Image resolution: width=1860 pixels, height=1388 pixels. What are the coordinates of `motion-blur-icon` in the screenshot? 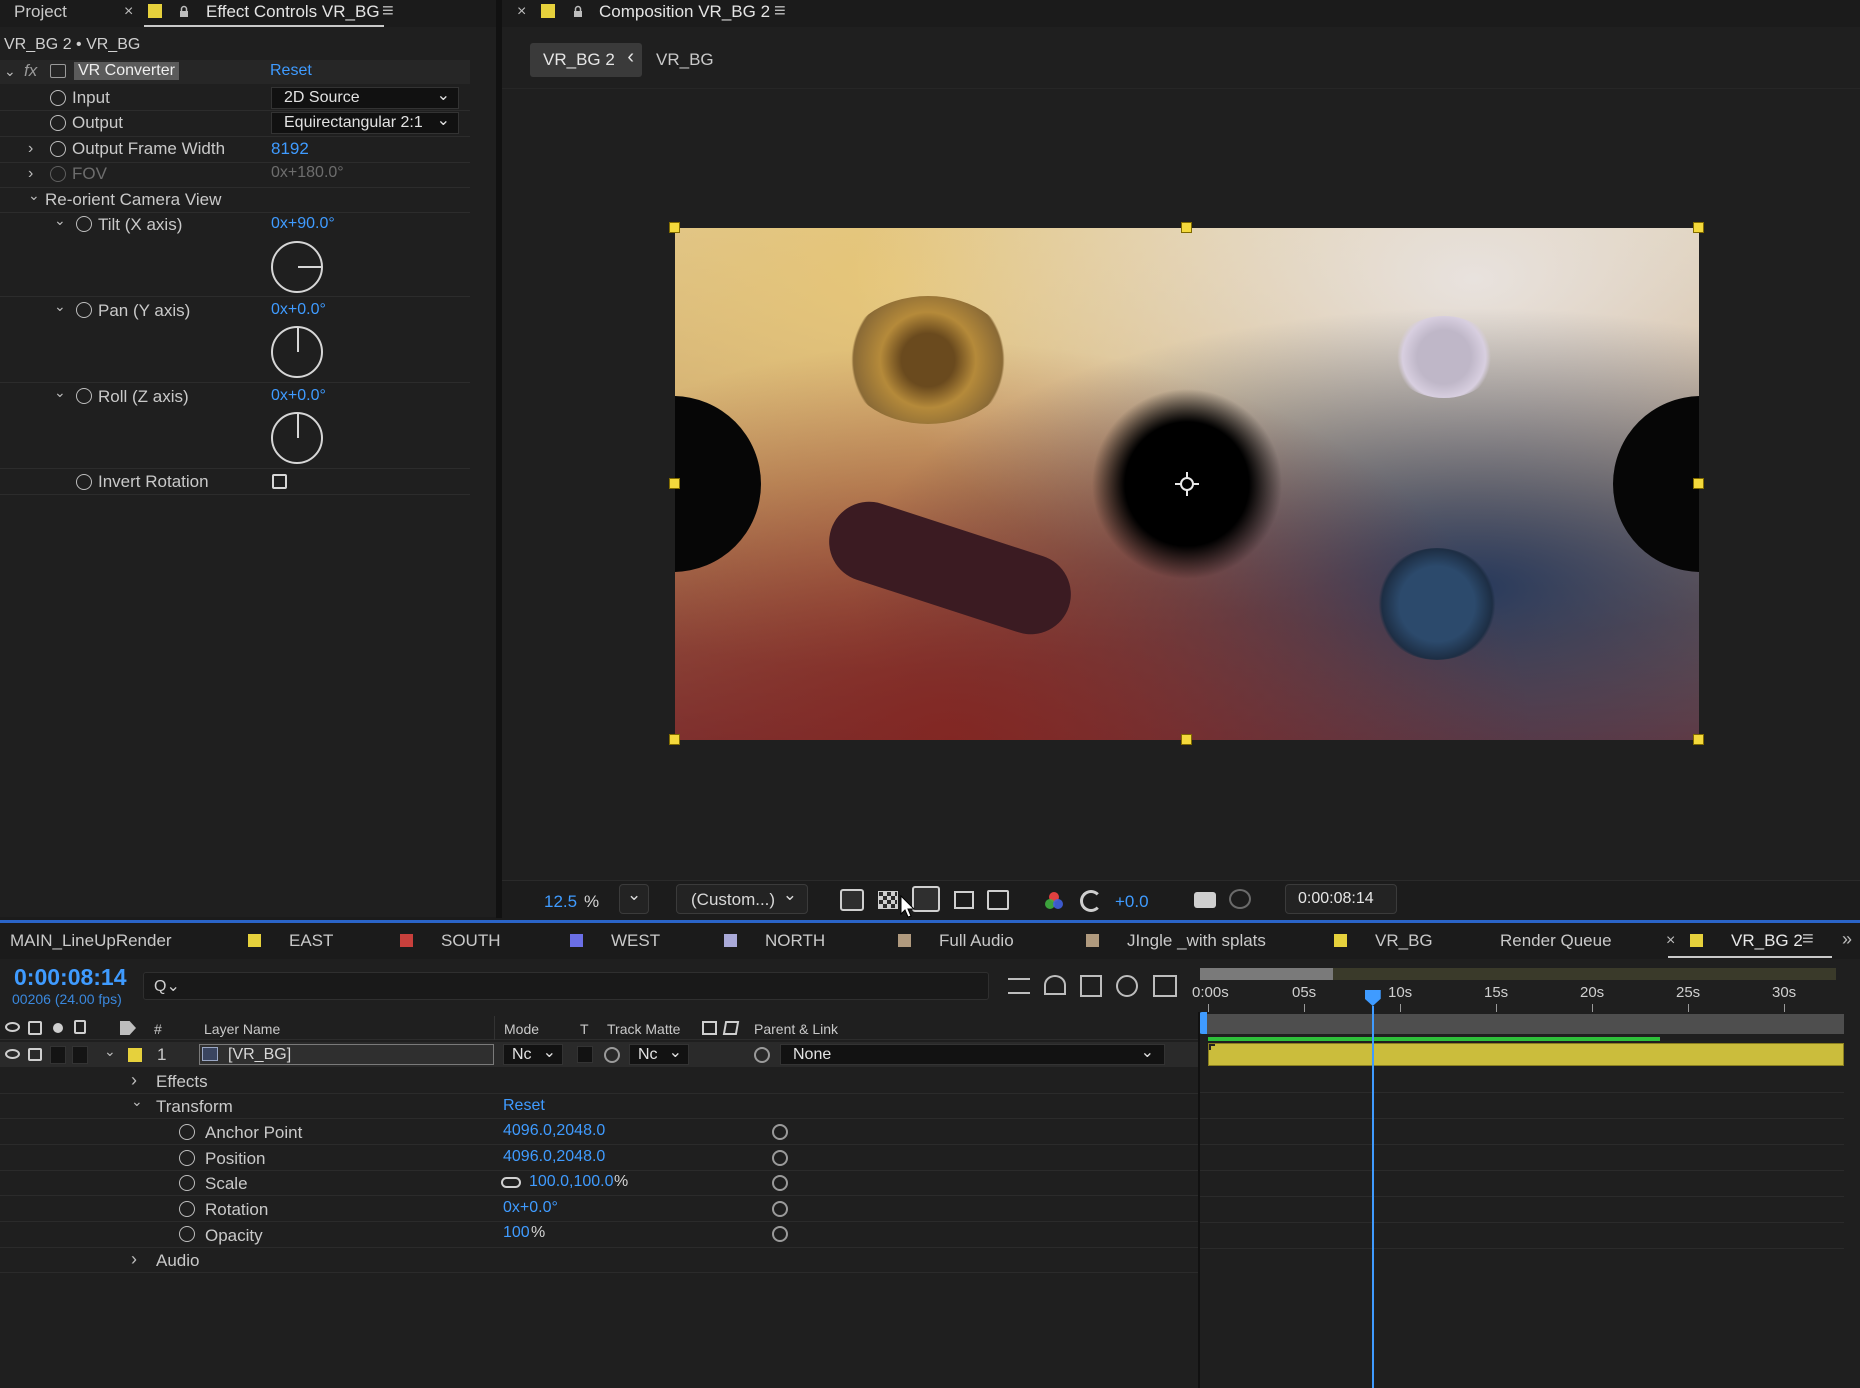 It's located at (1127, 986).